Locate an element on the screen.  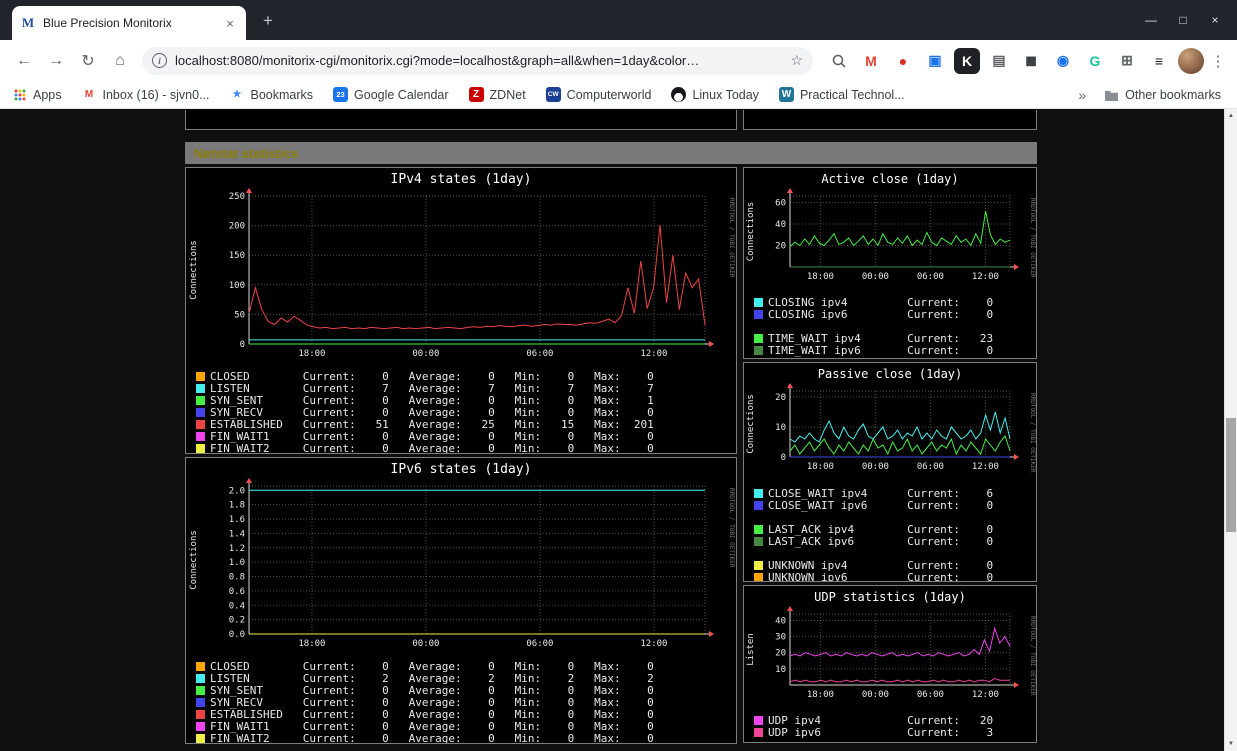
legend-row: CLOSING ipv4 Current: 0 is located at coordinates (895, 302).